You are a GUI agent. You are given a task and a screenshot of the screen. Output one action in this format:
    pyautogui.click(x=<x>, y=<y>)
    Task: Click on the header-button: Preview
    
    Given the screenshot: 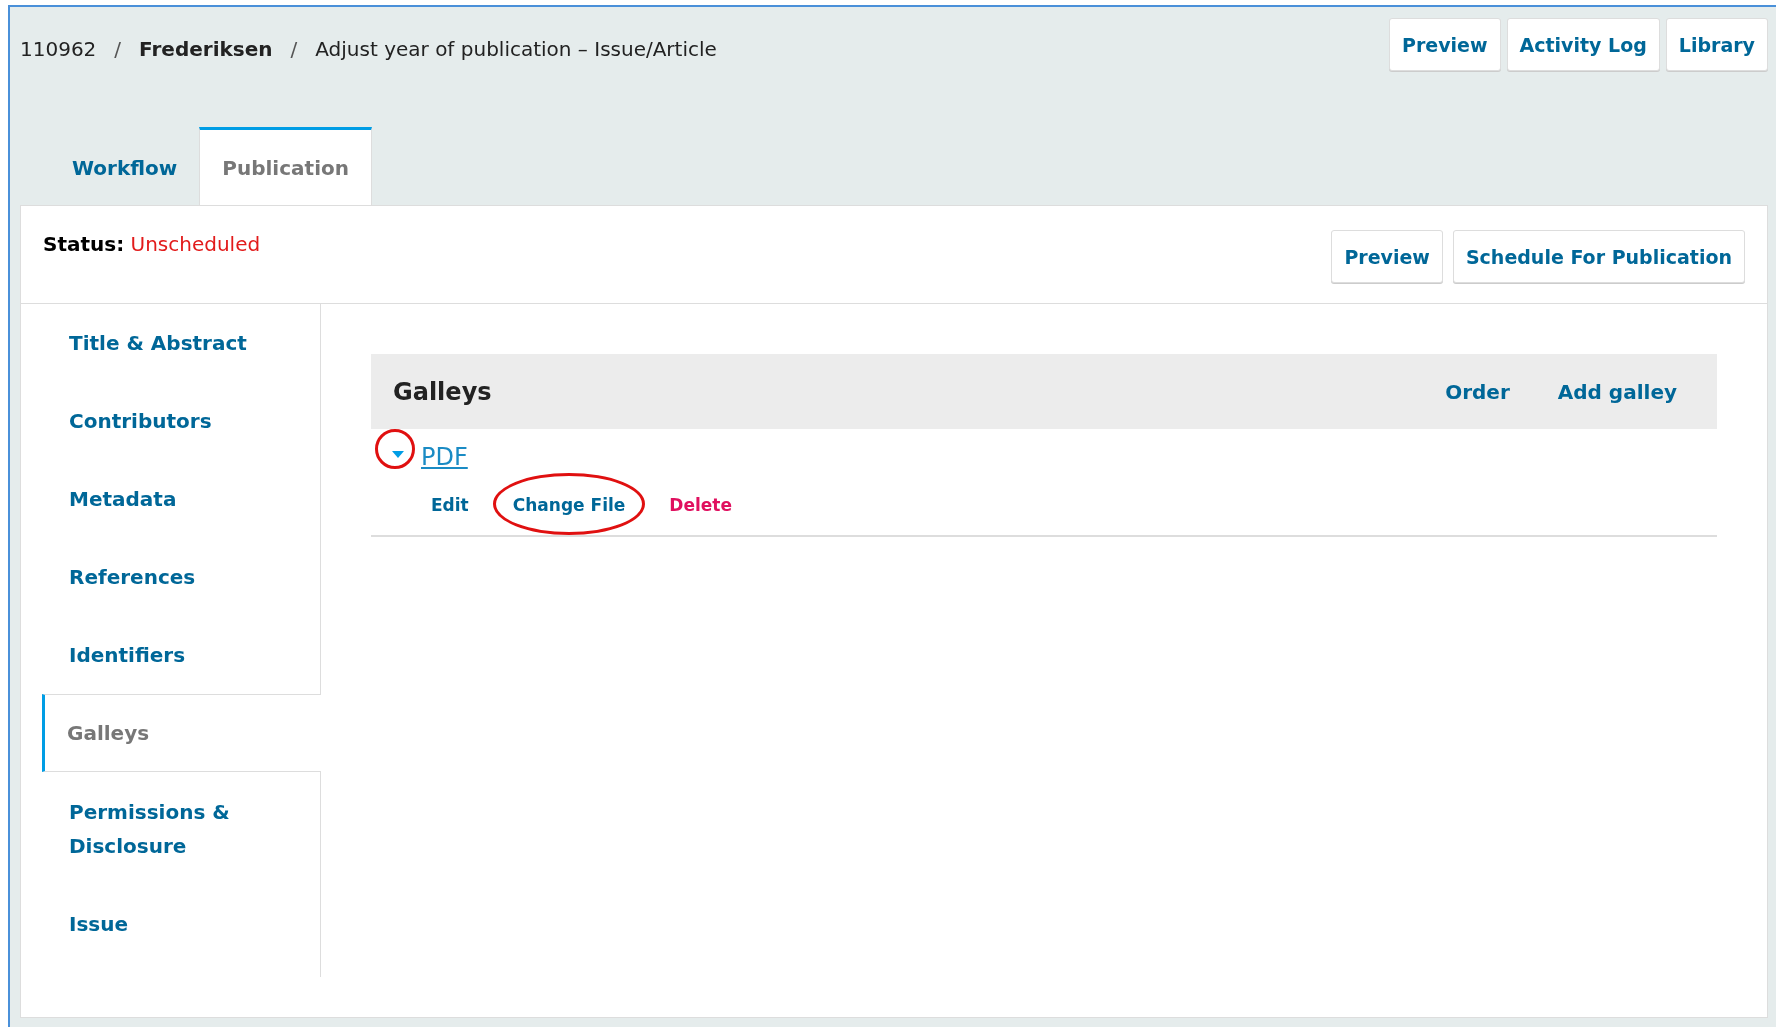 What is the action you would take?
    pyautogui.click(x=1445, y=44)
    